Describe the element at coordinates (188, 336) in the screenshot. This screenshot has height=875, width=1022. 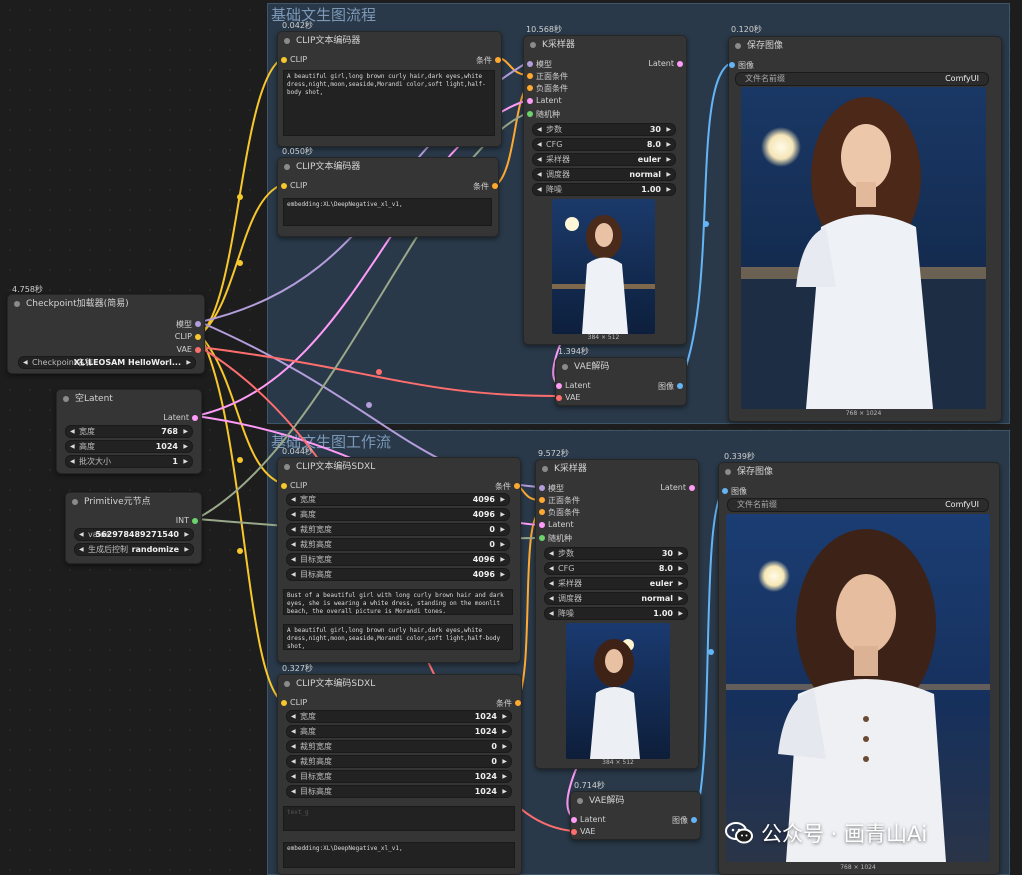
I see `output-clip: CLIP` at that location.